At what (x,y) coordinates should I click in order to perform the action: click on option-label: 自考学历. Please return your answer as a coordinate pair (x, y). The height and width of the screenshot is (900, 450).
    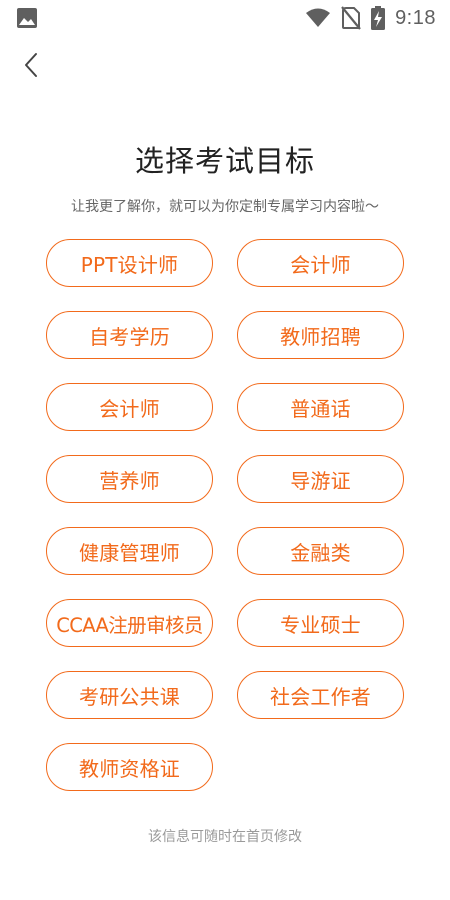
    Looking at the image, I should click on (129, 336).